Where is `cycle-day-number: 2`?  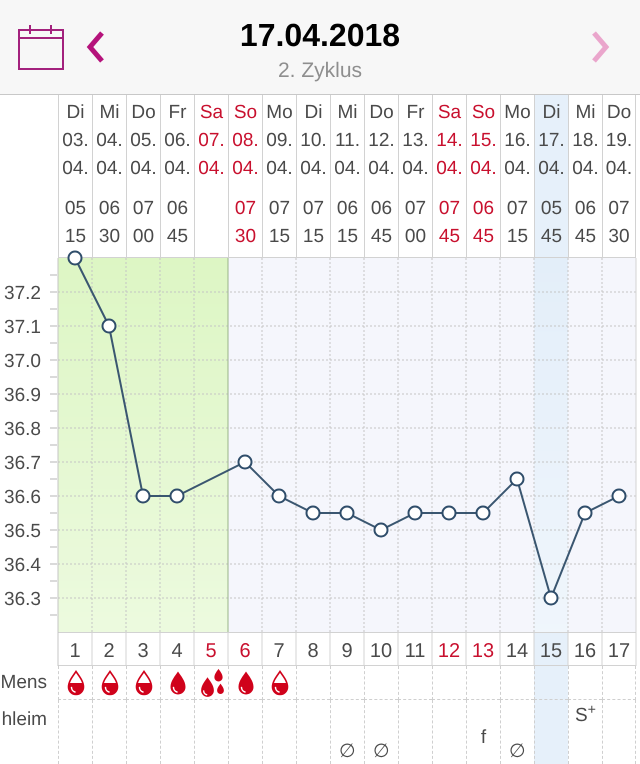 cycle-day-number: 2 is located at coordinates (109, 651).